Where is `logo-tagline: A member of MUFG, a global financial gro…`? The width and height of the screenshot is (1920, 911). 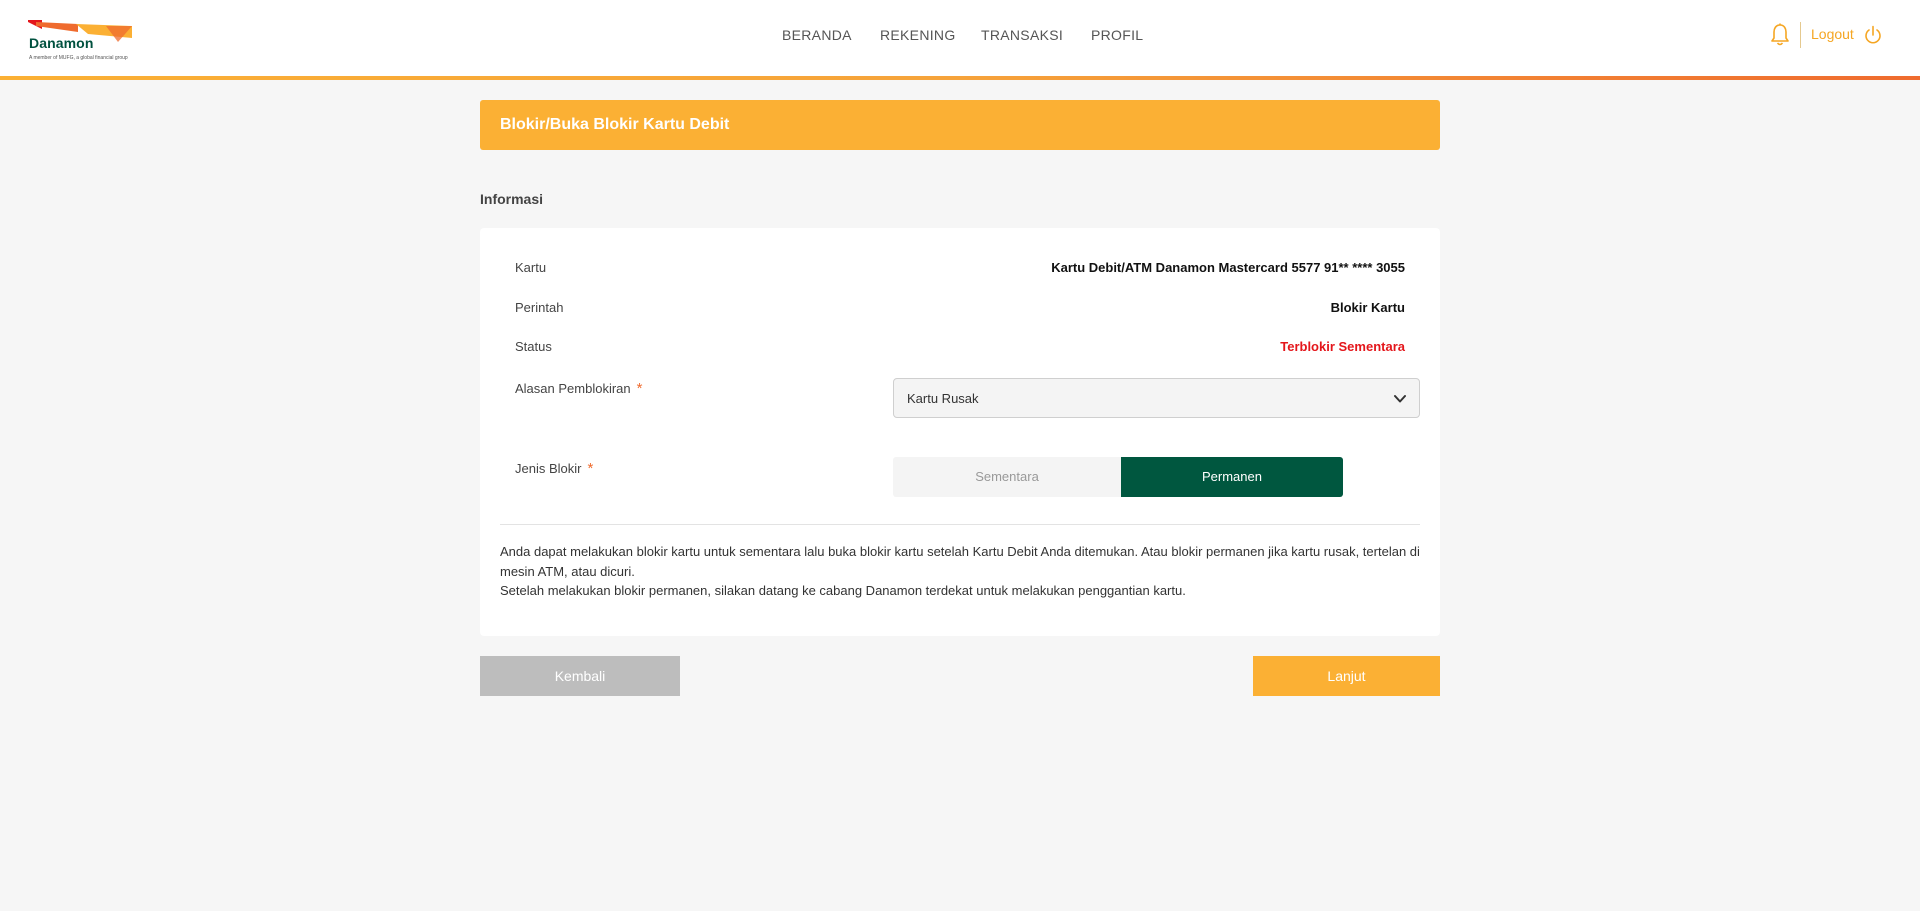
logo-tagline: A member of MUFG, a global financial gro… is located at coordinates (78, 58).